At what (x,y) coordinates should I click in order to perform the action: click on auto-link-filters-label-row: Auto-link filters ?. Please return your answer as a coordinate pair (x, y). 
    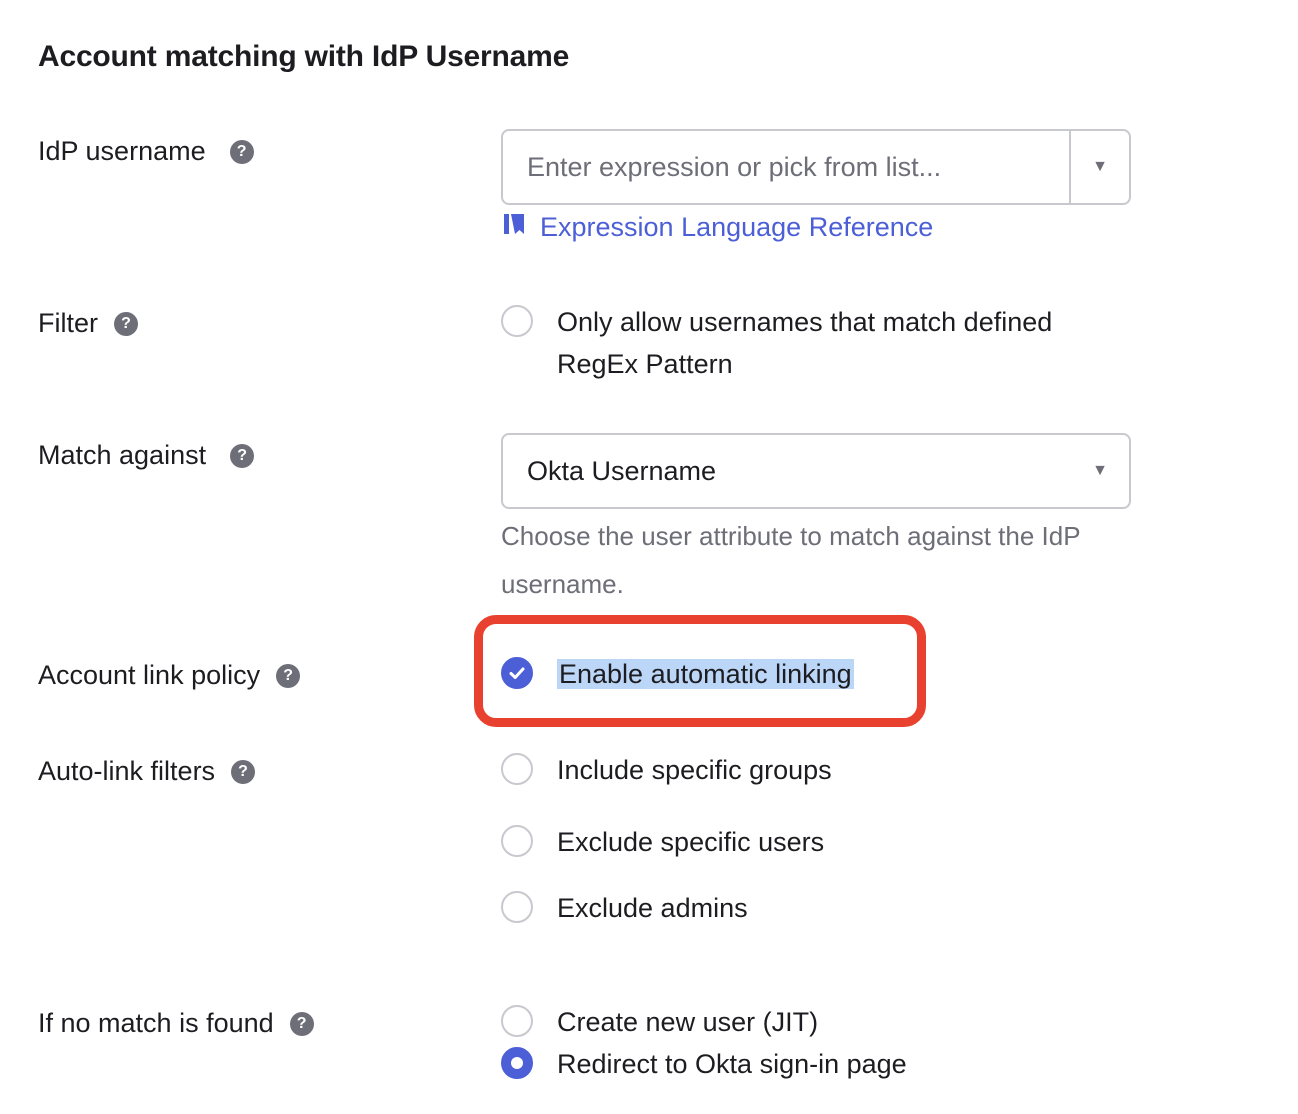
    Looking at the image, I should click on (147, 771).